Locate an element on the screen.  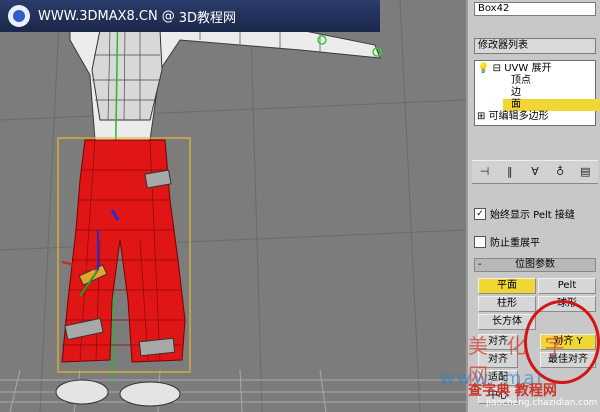
stack-item-vertex: 顶点 is located at coordinates (521, 81).